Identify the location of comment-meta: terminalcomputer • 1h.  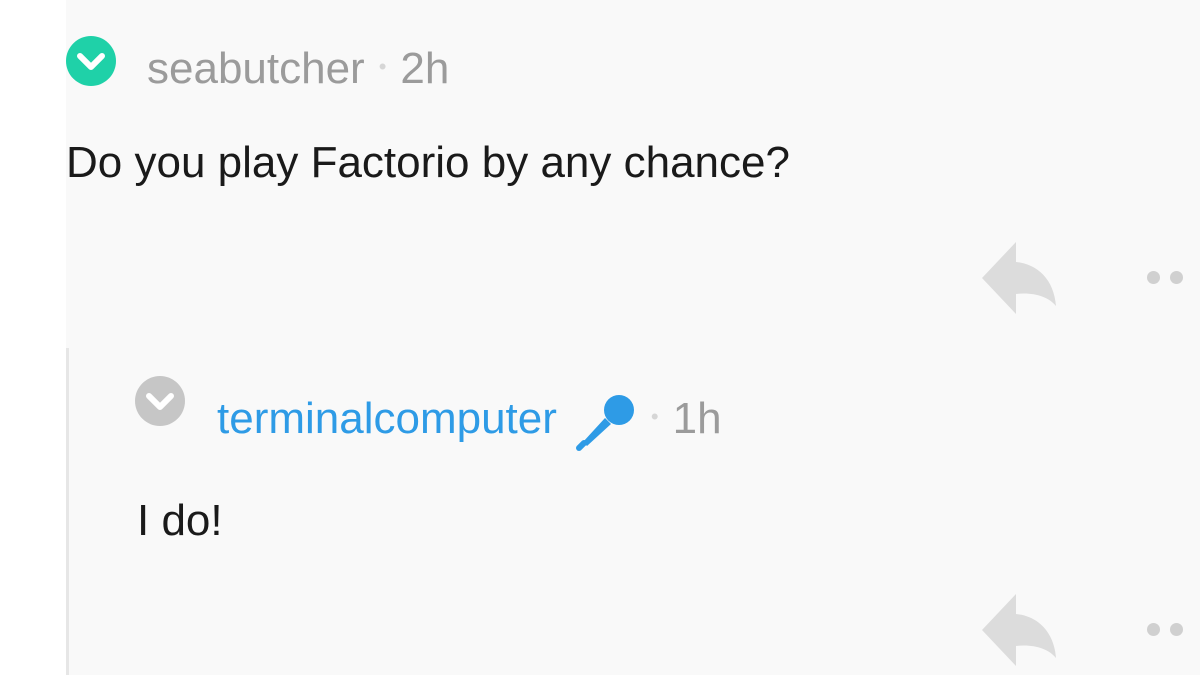
(469, 419).